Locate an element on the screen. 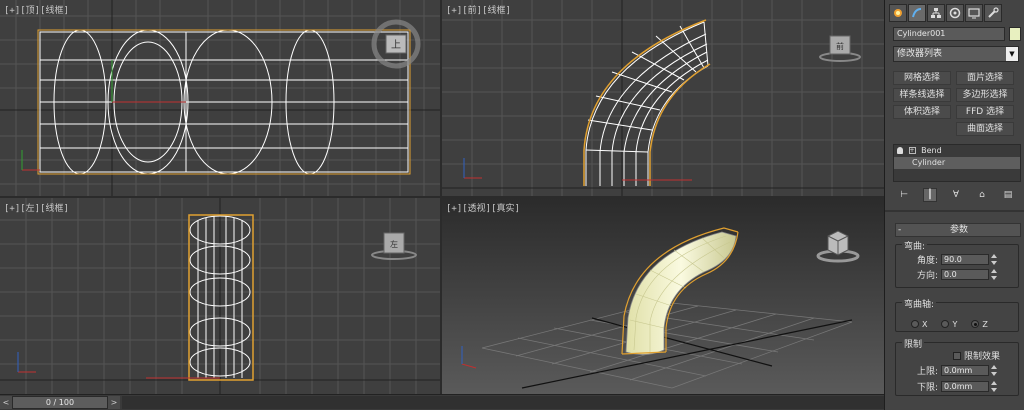  stack-item-cylinder: Cylinder is located at coordinates (957, 163).